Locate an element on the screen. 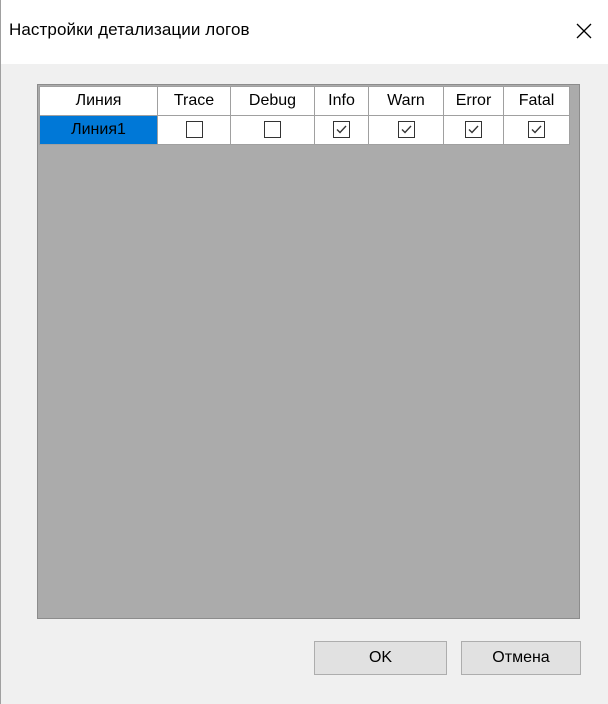  close-icon is located at coordinates (584, 31).